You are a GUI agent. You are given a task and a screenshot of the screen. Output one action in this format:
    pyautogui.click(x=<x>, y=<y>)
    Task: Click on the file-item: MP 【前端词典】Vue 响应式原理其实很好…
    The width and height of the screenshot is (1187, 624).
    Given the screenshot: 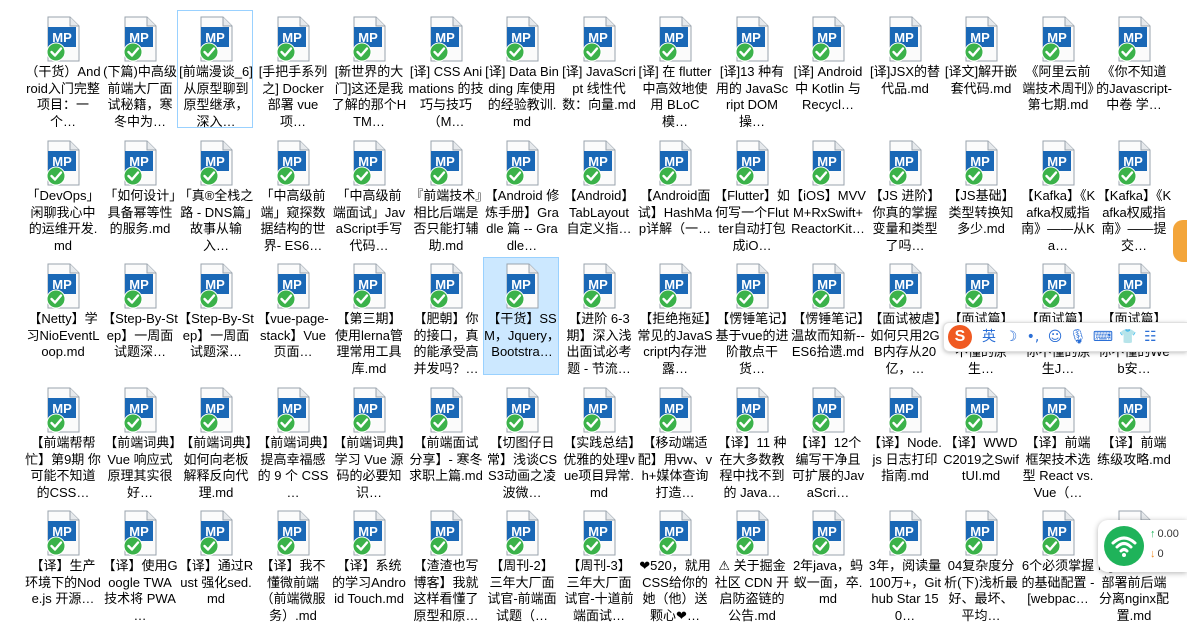 What is the action you would take?
    pyautogui.click(x=139, y=440)
    